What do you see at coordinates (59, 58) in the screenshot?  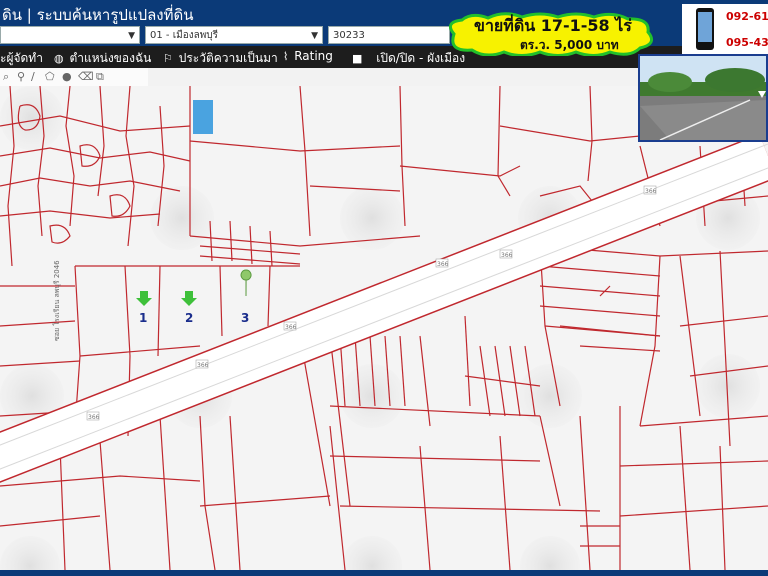 I see `globe-icon: ◍` at bounding box center [59, 58].